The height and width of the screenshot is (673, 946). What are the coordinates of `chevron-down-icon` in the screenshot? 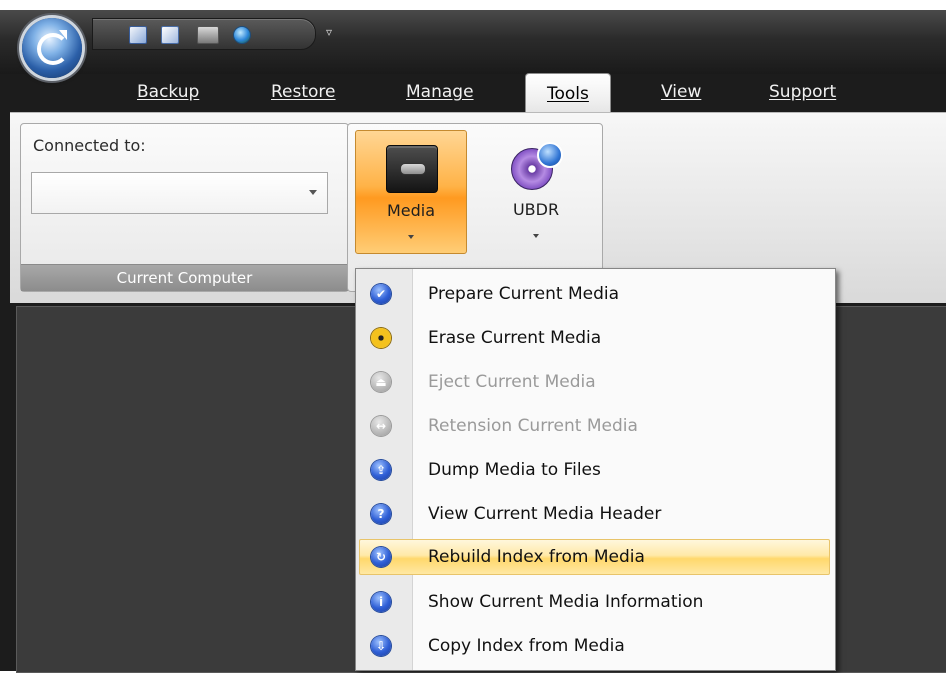 It's located at (313, 192).